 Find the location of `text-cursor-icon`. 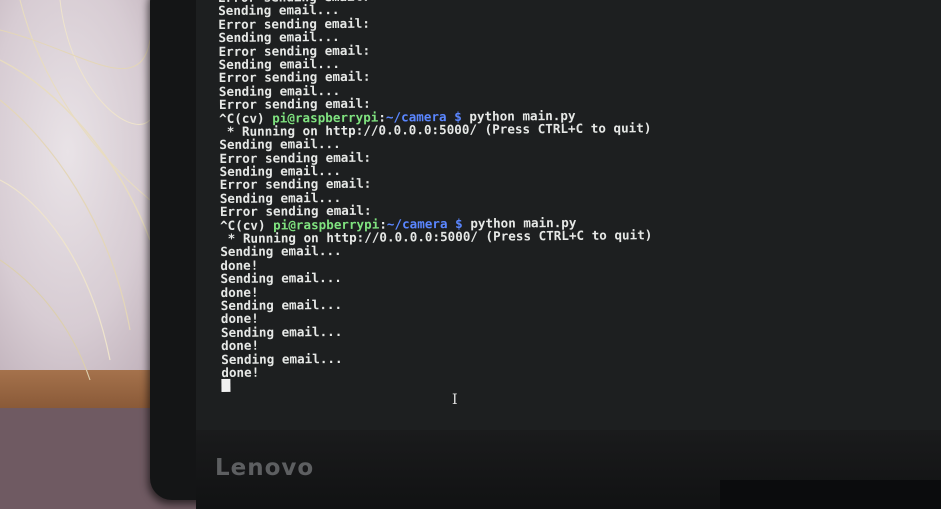

text-cursor-icon is located at coordinates (226, 386).